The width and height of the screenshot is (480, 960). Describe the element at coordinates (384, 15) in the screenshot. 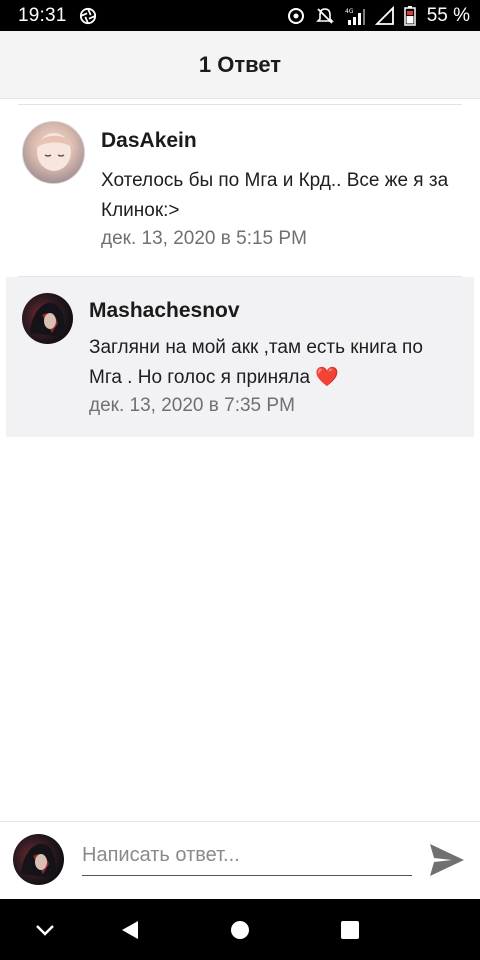

I see `wifi-off-icon` at that location.